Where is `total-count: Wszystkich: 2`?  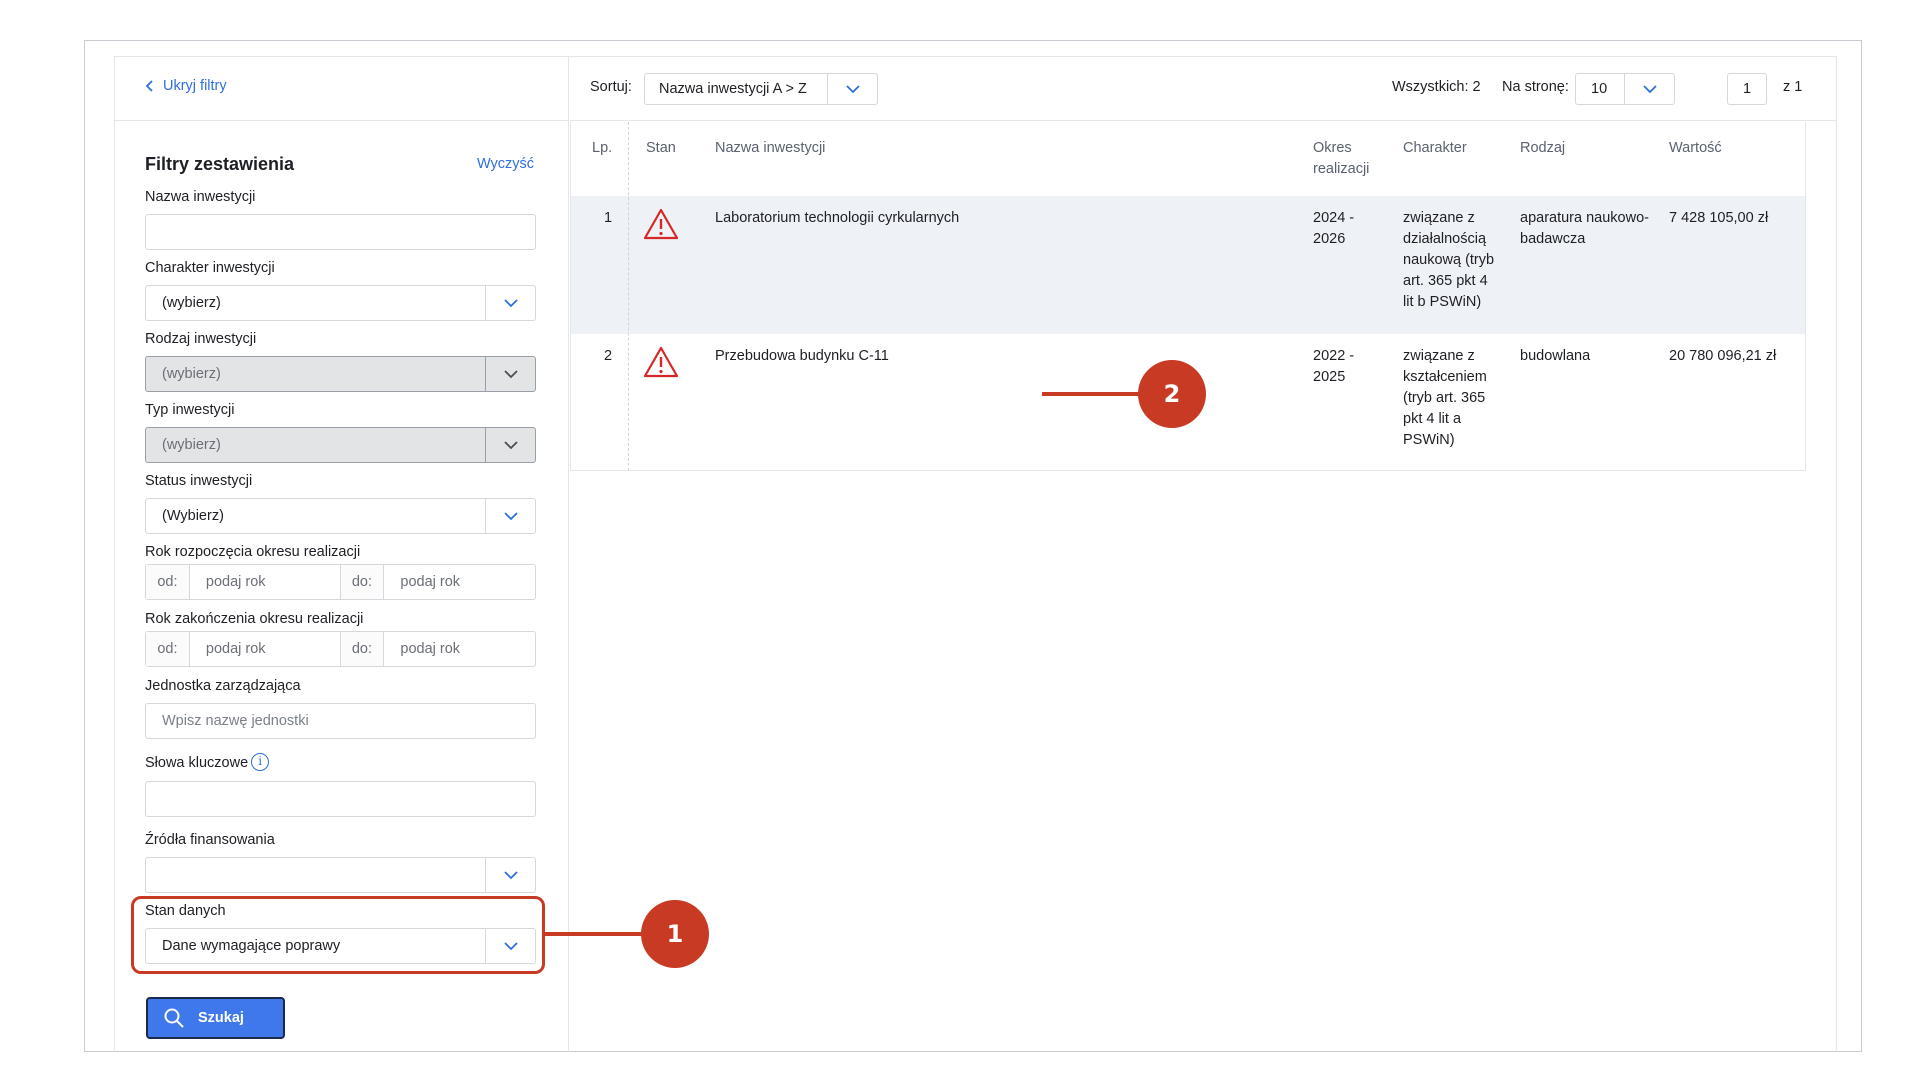 total-count: Wszystkich: 2 is located at coordinates (1436, 87).